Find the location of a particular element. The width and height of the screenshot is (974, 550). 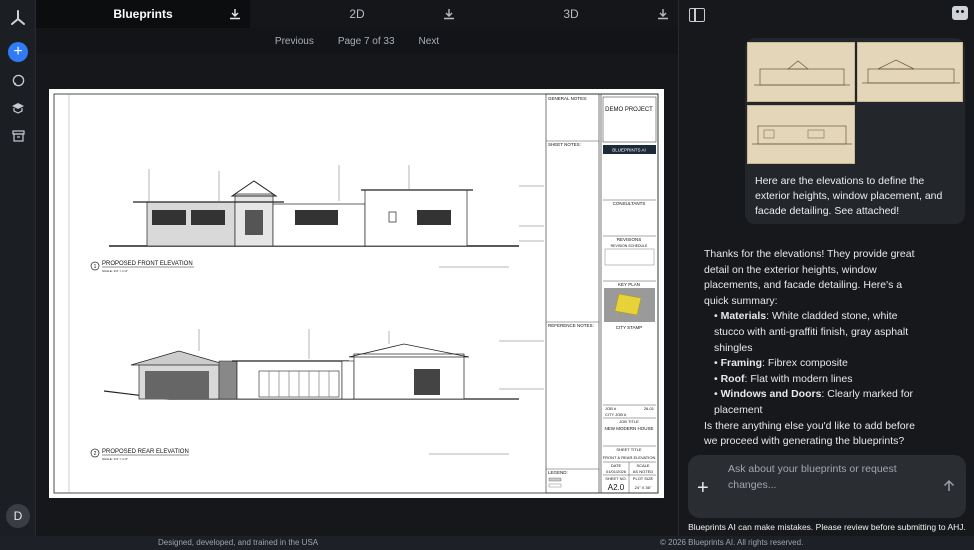

assistant-icon is located at coordinates (960, 13).